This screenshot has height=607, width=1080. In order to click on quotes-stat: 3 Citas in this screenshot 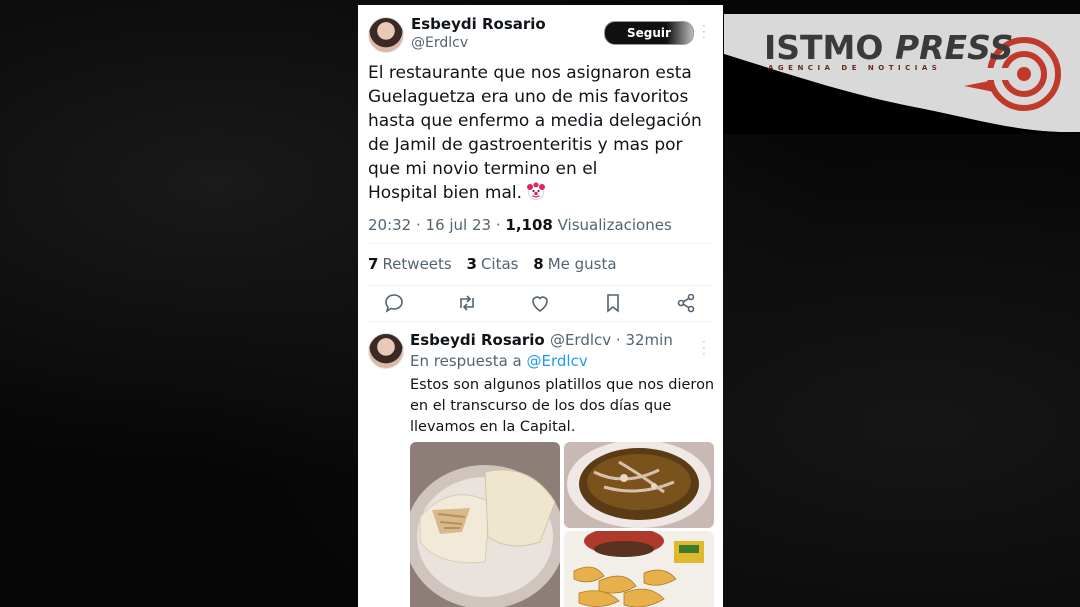, I will do `click(493, 264)`.